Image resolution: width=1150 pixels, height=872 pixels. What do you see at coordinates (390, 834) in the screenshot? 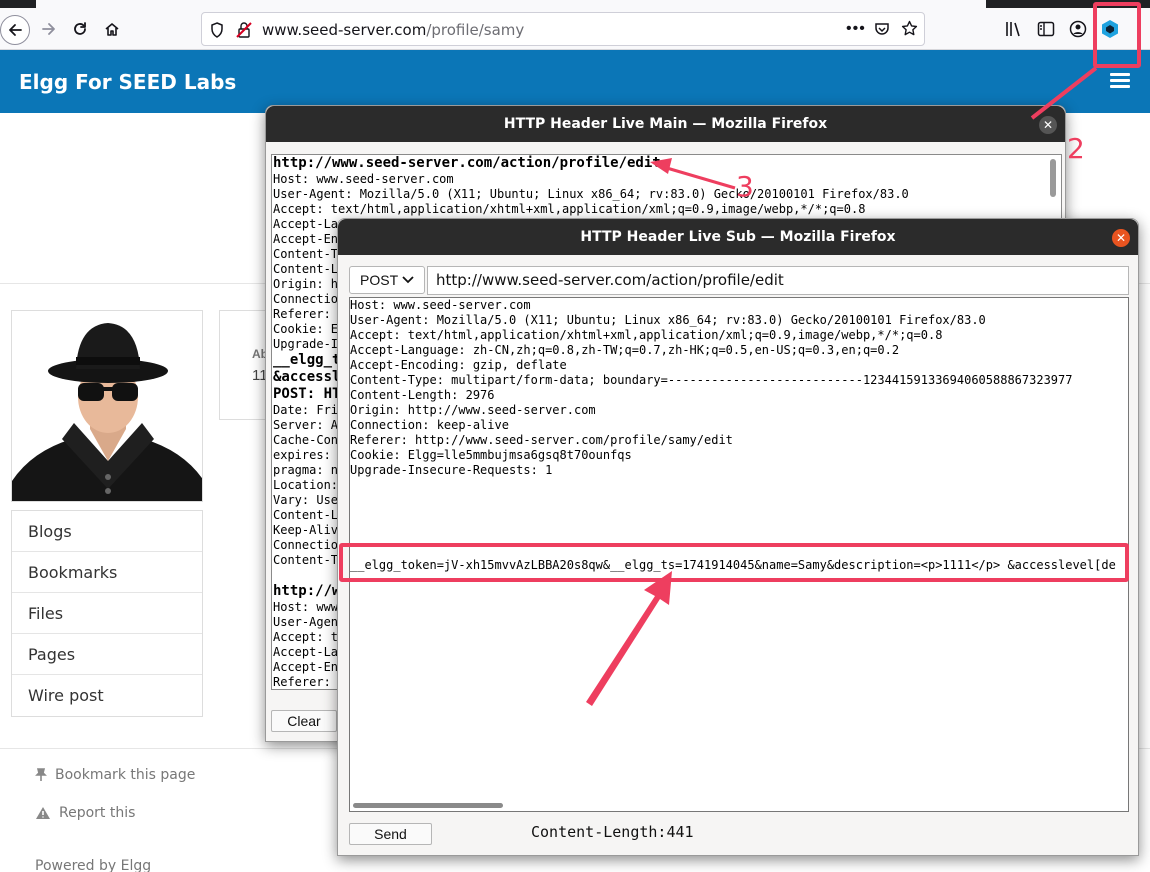
I see `send-button: Send` at bounding box center [390, 834].